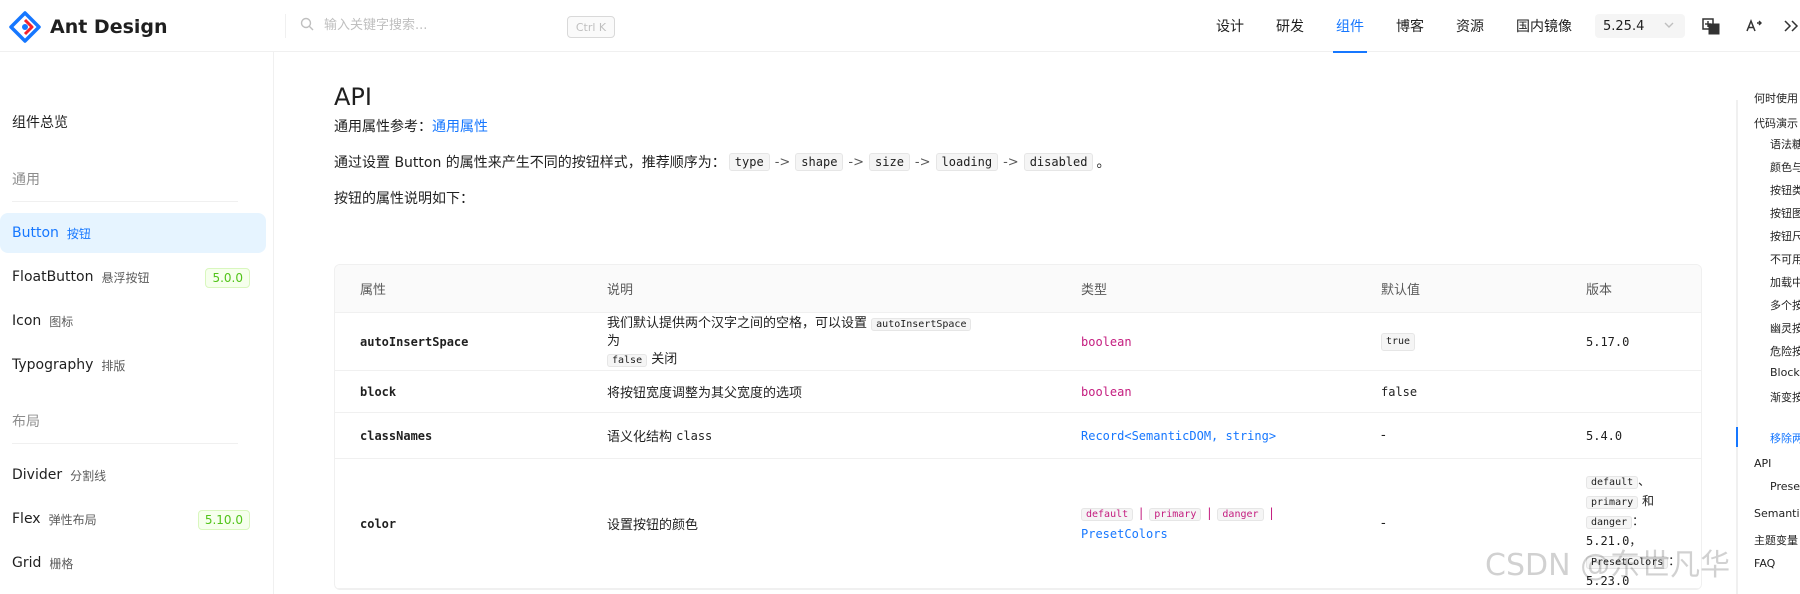 Image resolution: width=1800 pixels, height=594 pixels. I want to click on top-nav: 设计 研发 组件 博客 资源 国内镜像, so click(1394, 26).